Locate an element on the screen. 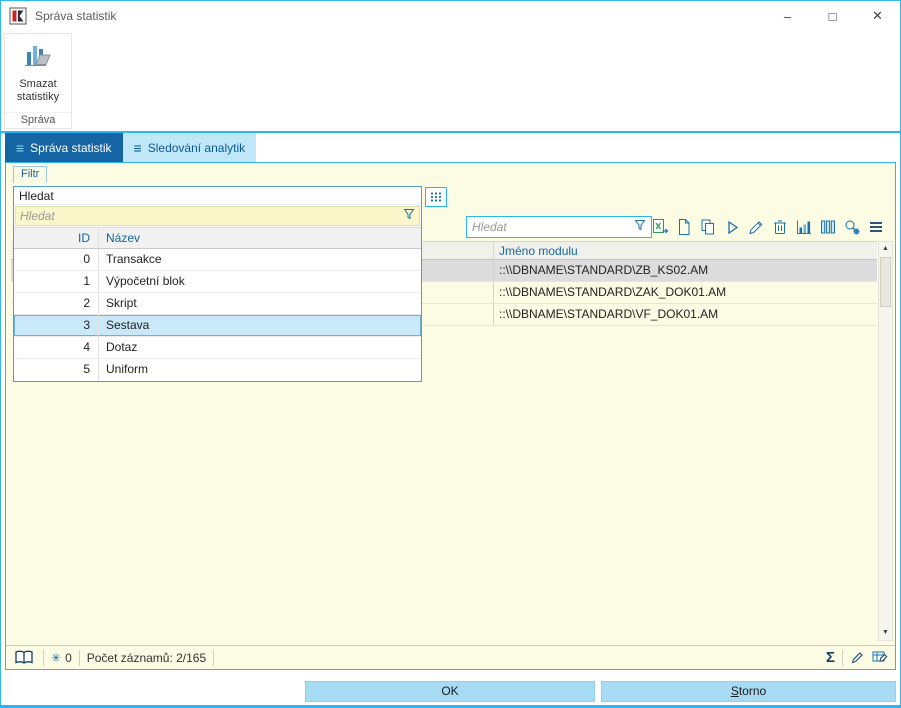  hamburger-menu-icon is located at coordinates (876, 227).